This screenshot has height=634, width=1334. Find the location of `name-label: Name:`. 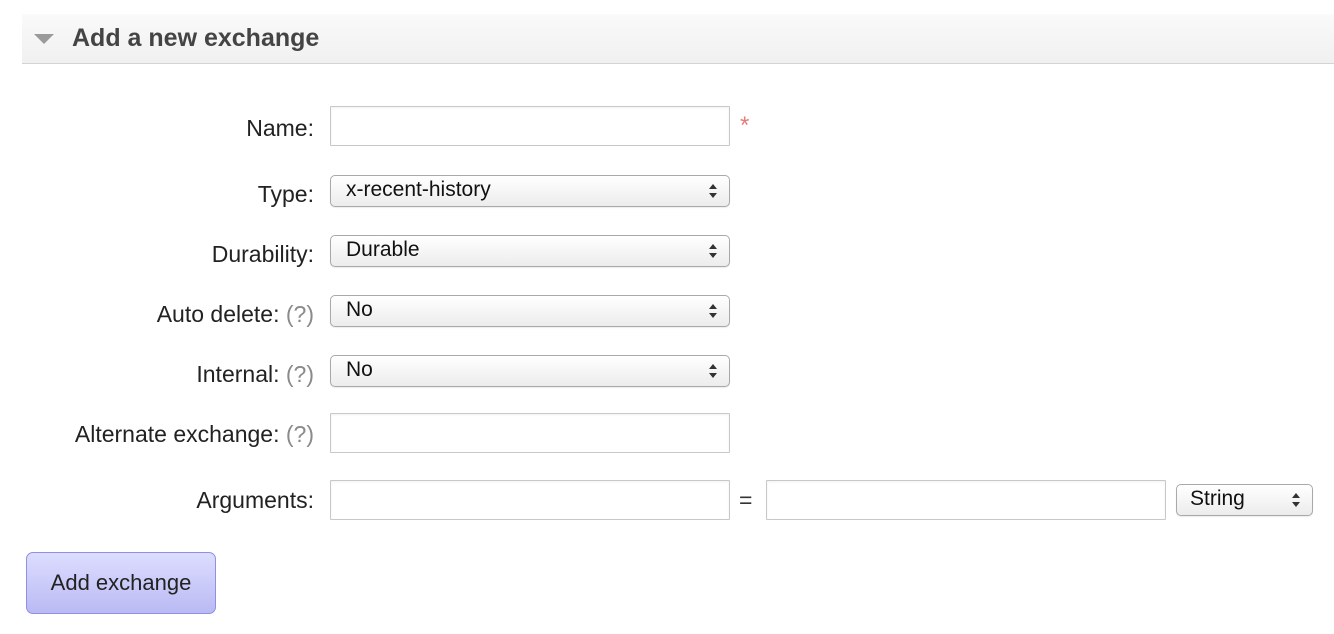

name-label: Name: is located at coordinates (280, 128).